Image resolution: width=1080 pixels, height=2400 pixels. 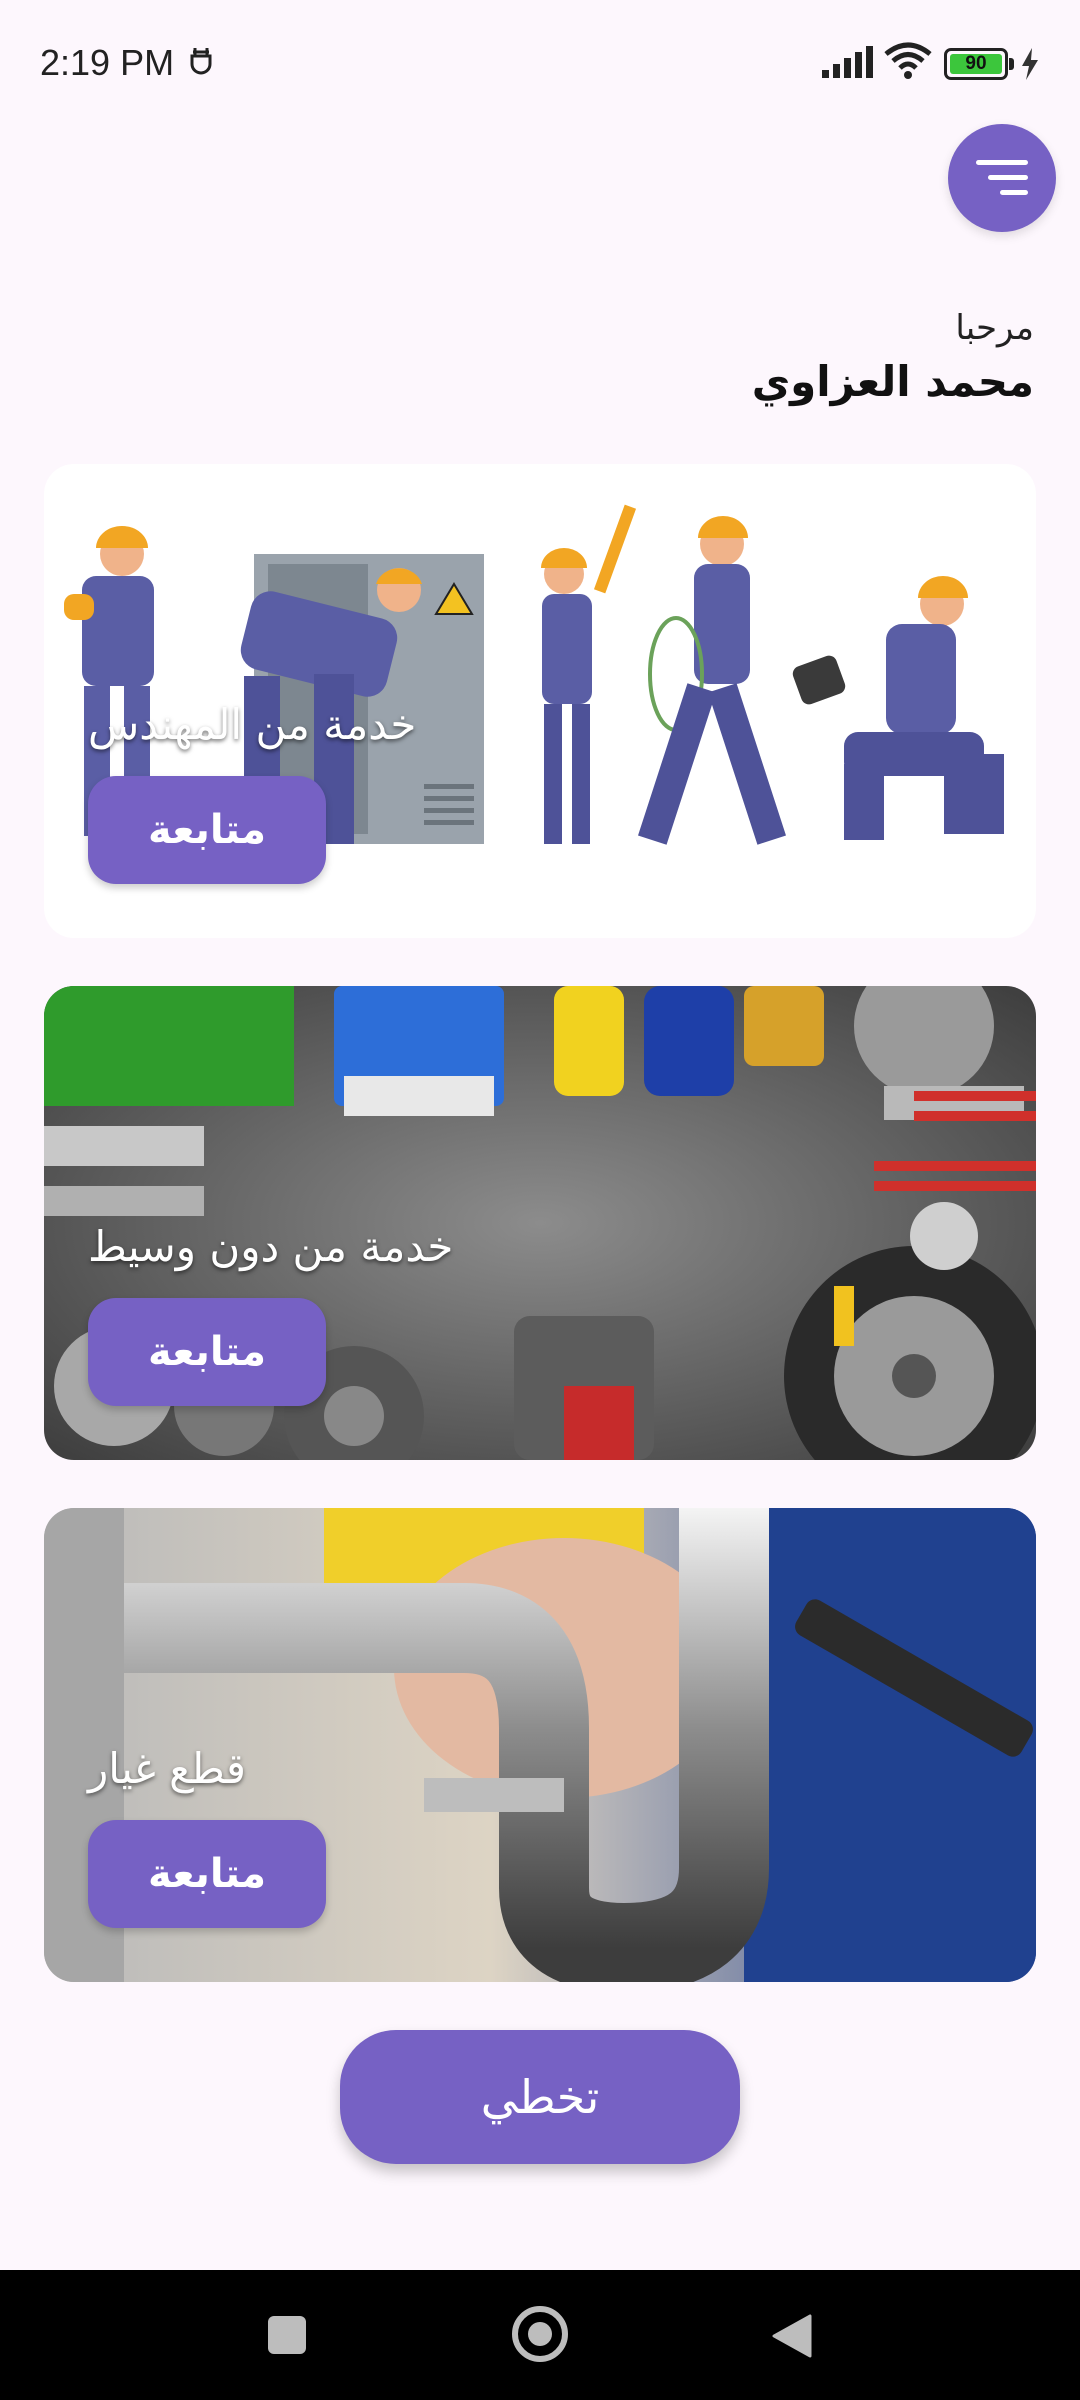 I want to click on navigation-bar, so click(x=540, y=2335).